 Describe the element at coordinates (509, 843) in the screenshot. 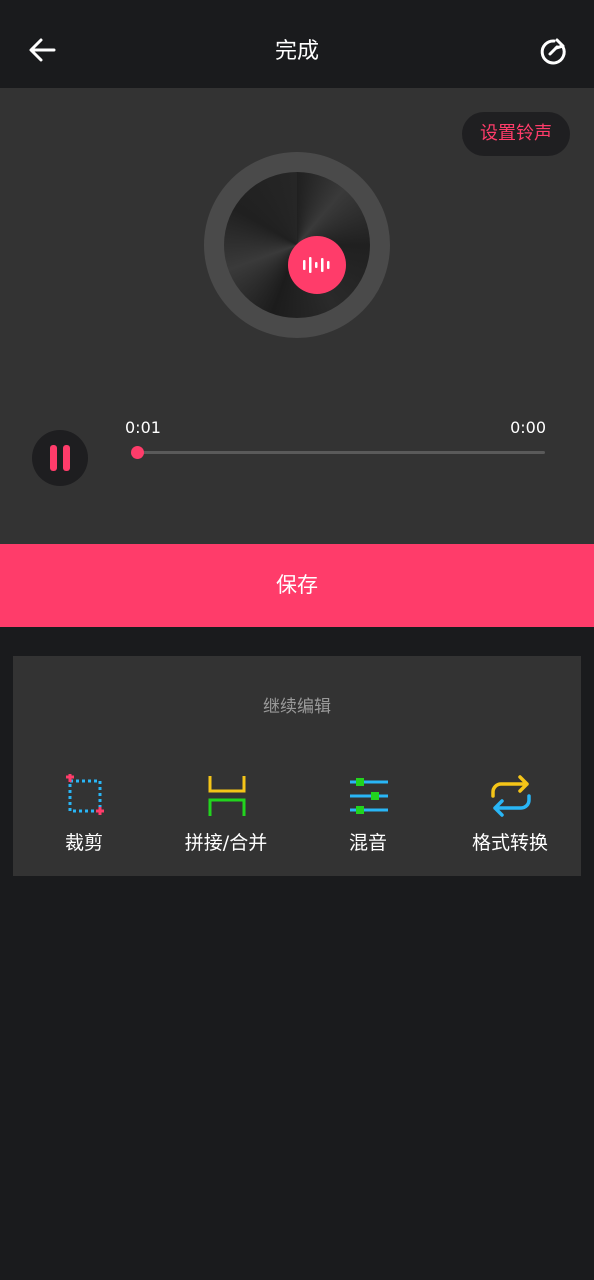

I see `tool-convert-label: 格式转换` at that location.